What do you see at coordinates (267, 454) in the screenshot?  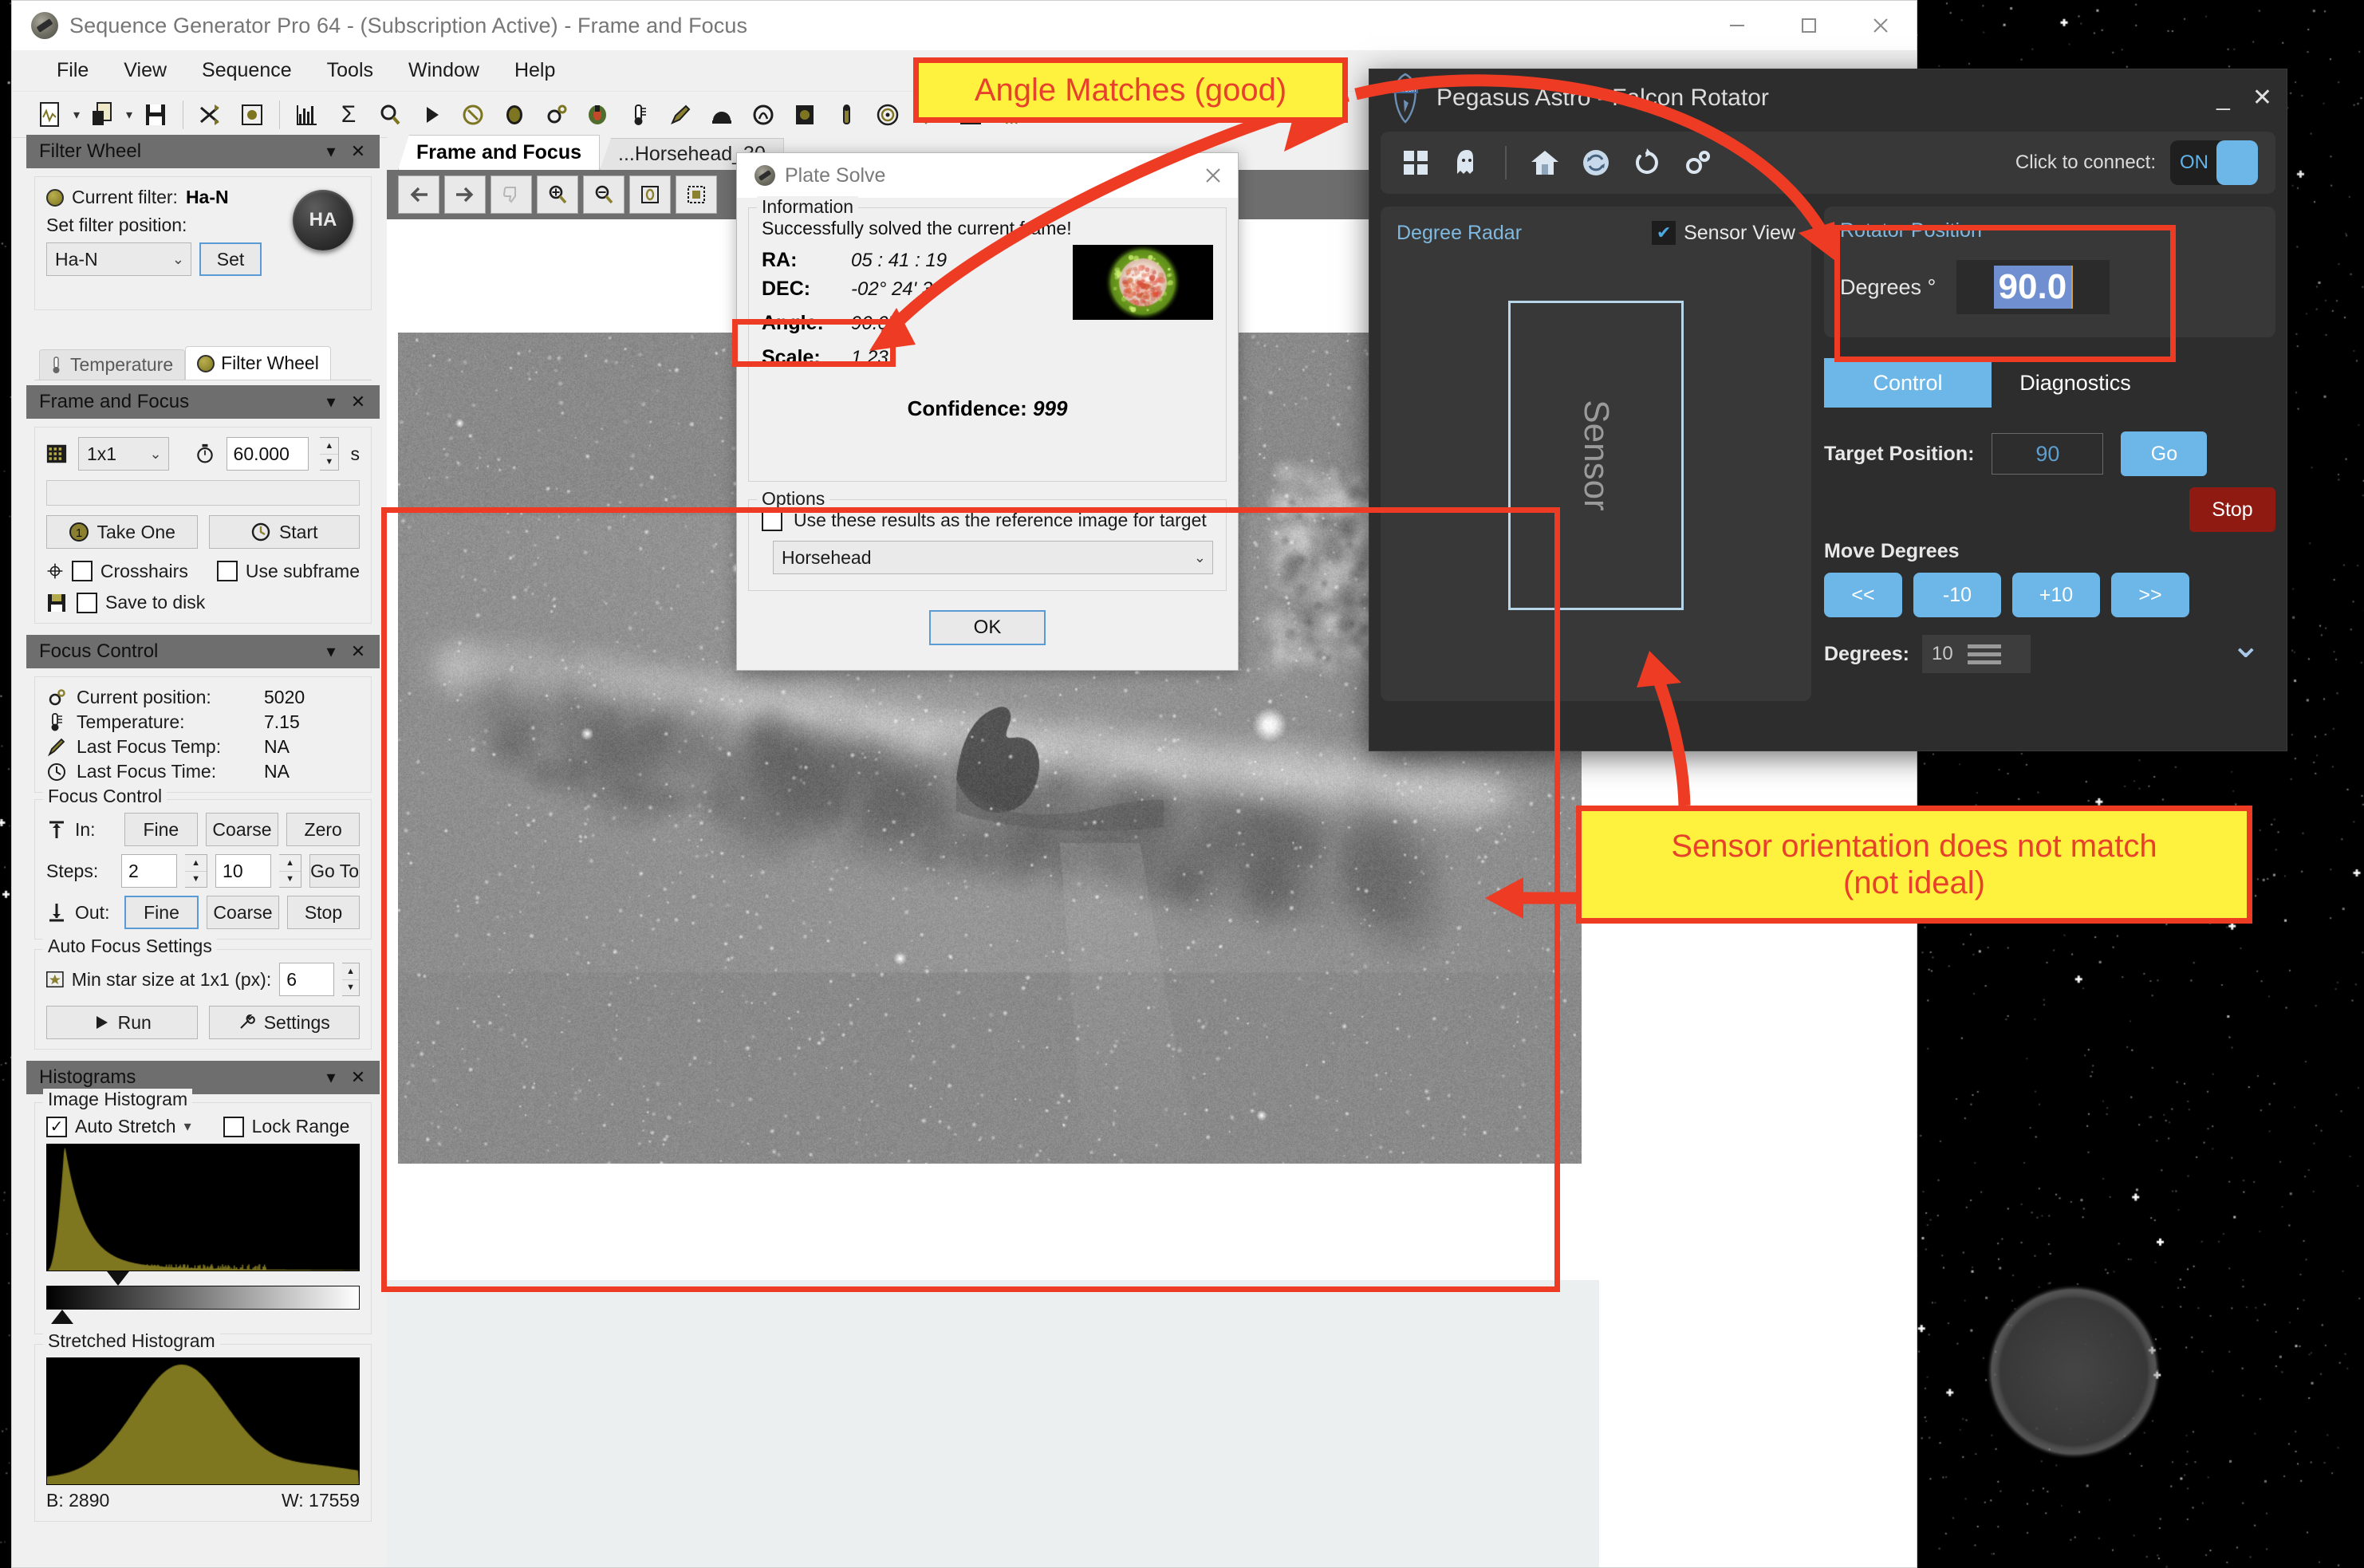 I see `exposure-input: 60.000` at bounding box center [267, 454].